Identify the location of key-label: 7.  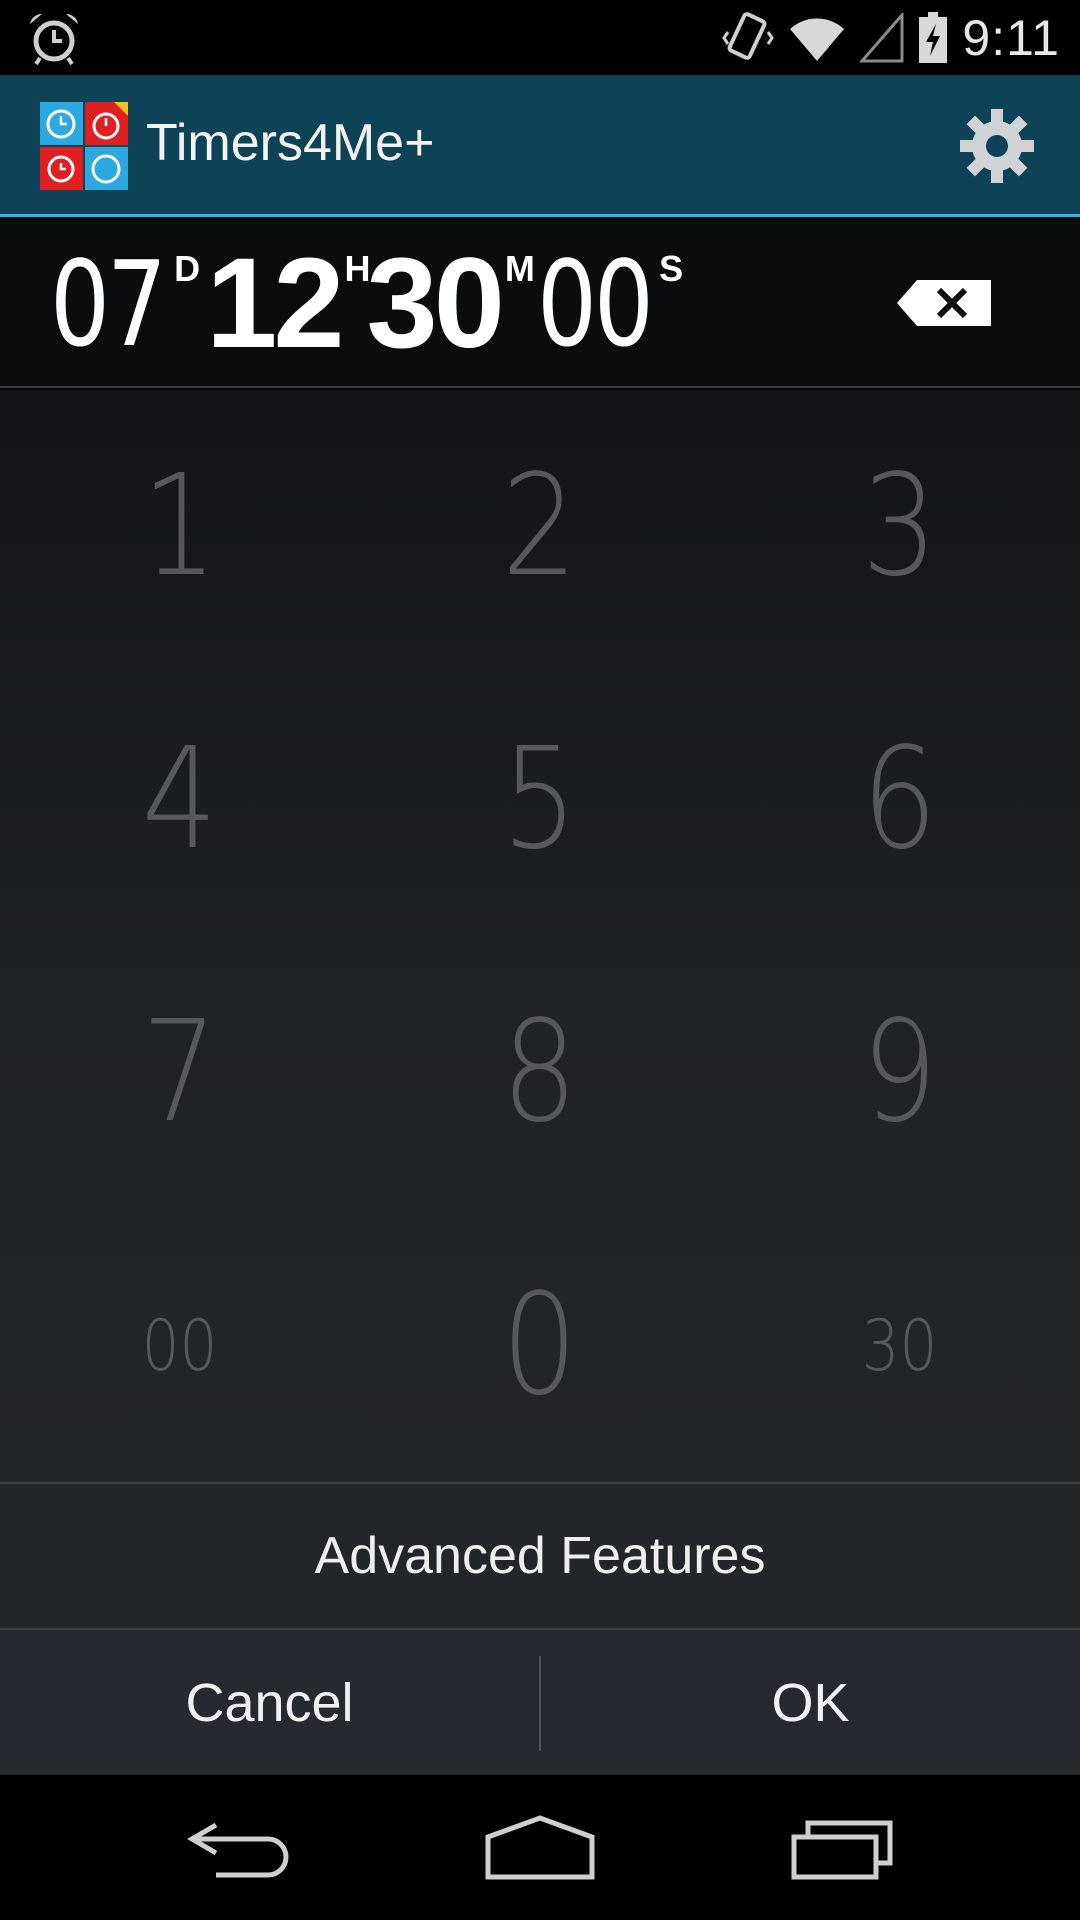
(180, 1072).